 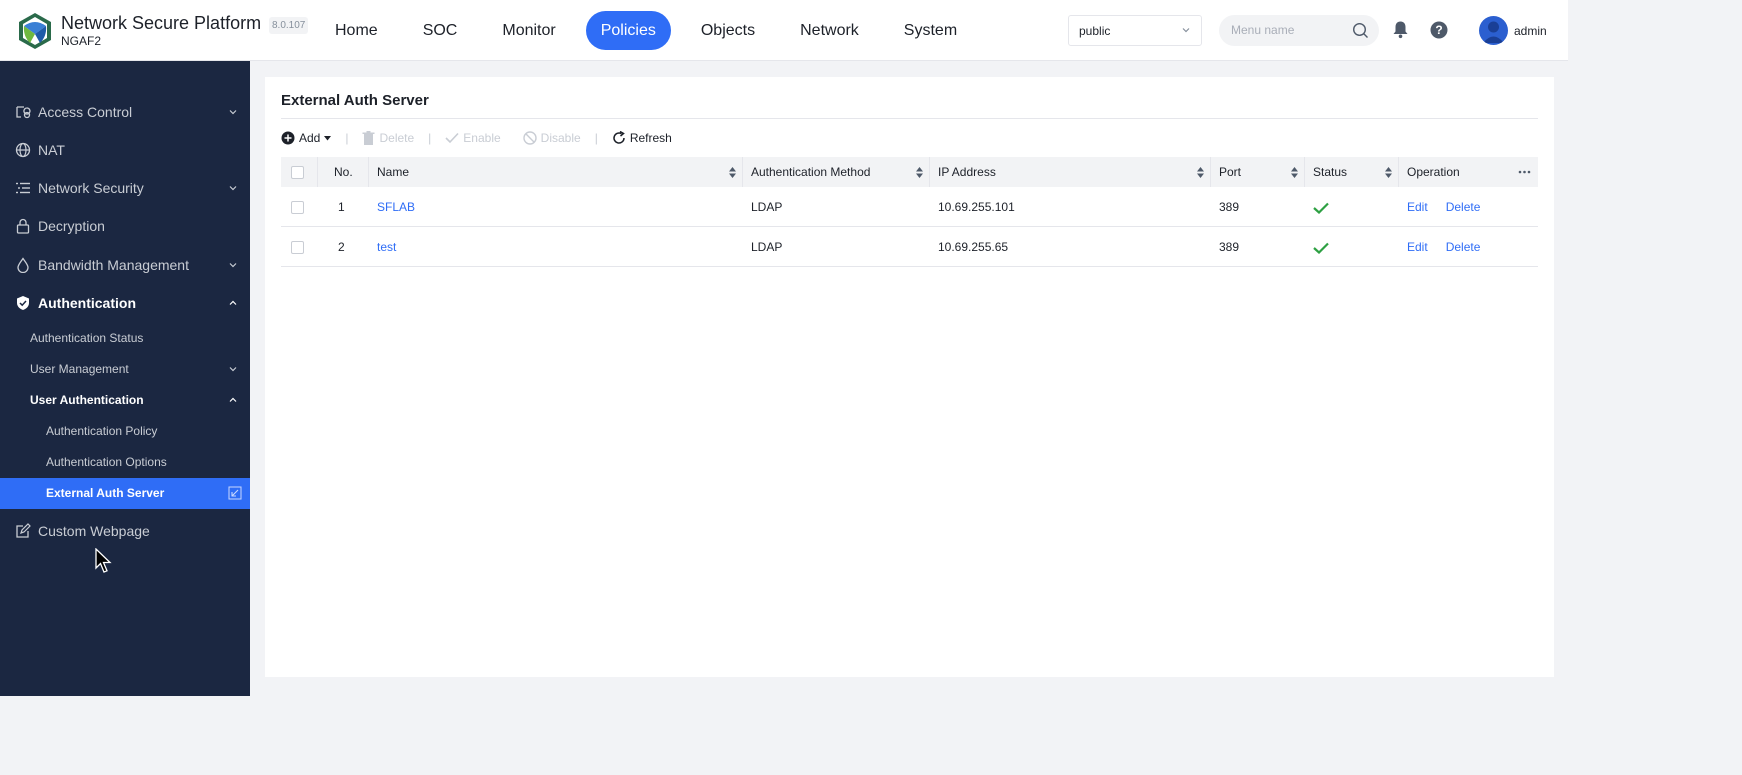 What do you see at coordinates (556, 172) in the screenshot?
I see `column-header-name: Name` at bounding box center [556, 172].